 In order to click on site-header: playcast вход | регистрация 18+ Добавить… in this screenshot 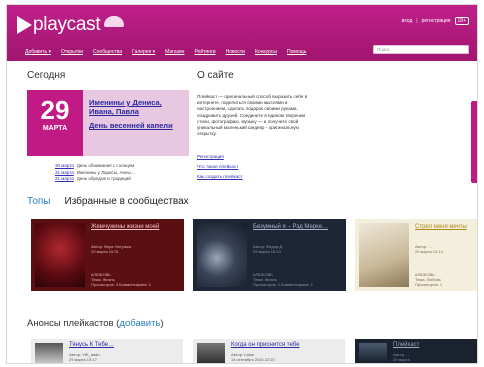, I will do `click(242, 33)`.